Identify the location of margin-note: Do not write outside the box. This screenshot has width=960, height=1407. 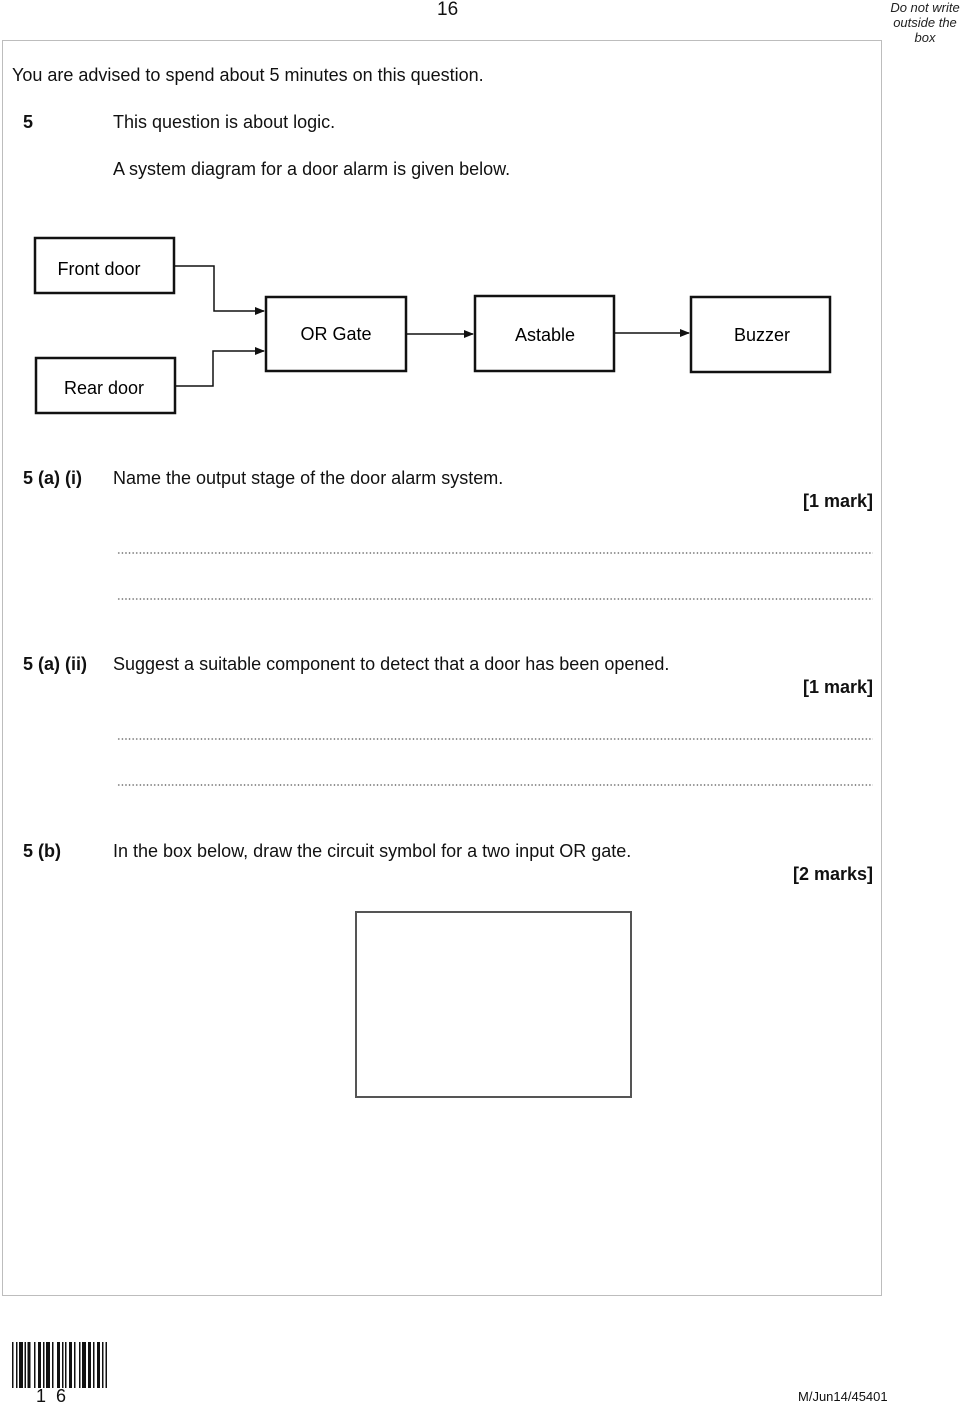
(924, 22).